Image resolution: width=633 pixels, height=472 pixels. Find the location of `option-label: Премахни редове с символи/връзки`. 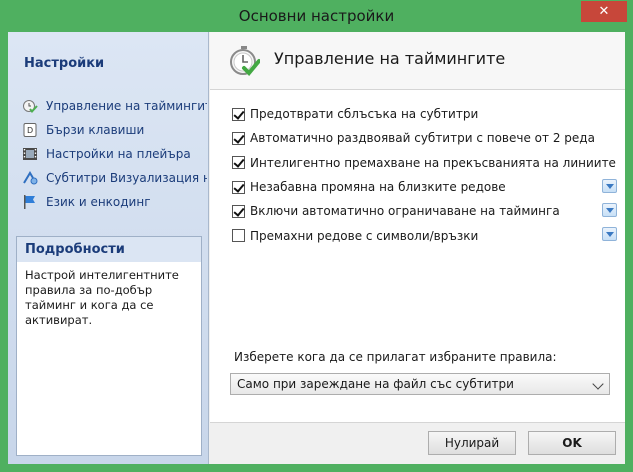

option-label: Премахни редове с символи/връзки is located at coordinates (364, 235).